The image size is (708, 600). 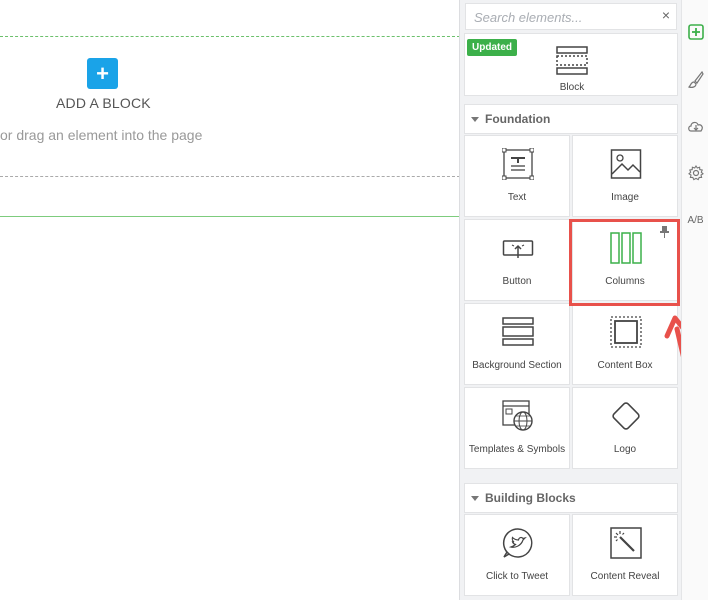 I want to click on element-tile-background-section: Background Section, so click(x=517, y=344).